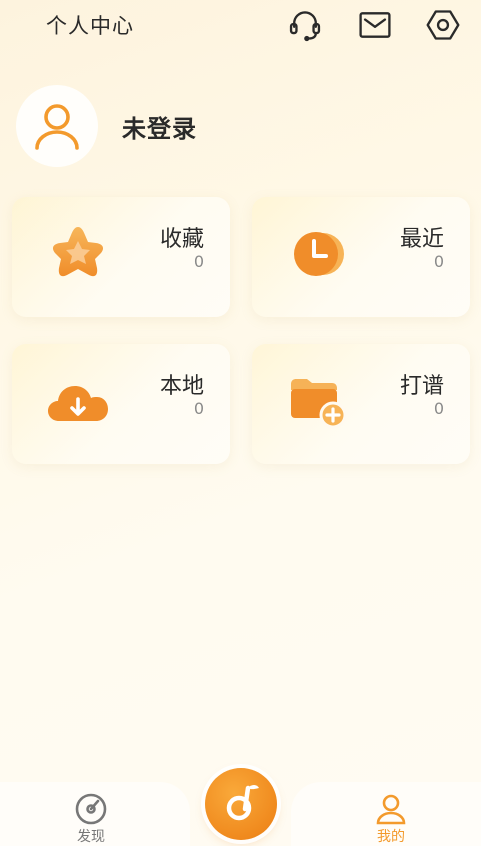 The width and height of the screenshot is (481, 846). Describe the element at coordinates (318, 254) in the screenshot. I see `clock-icon` at that location.